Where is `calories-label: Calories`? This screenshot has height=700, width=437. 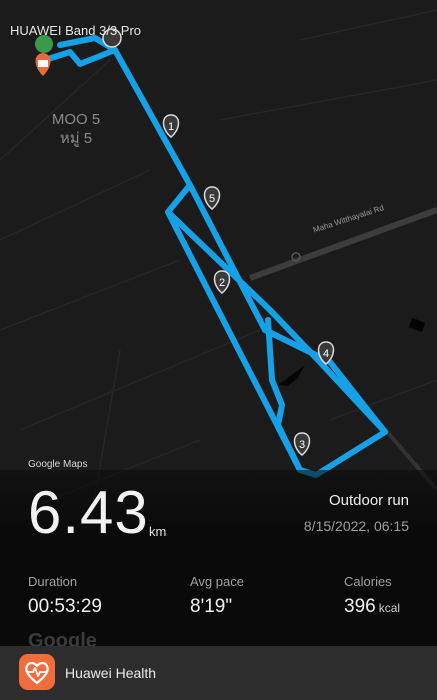
calories-label: Calories is located at coordinates (368, 581).